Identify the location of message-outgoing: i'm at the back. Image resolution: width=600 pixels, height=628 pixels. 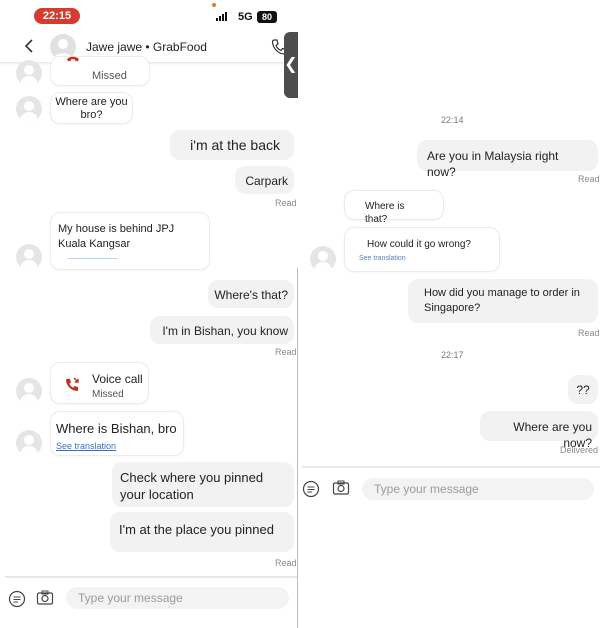
(232, 145).